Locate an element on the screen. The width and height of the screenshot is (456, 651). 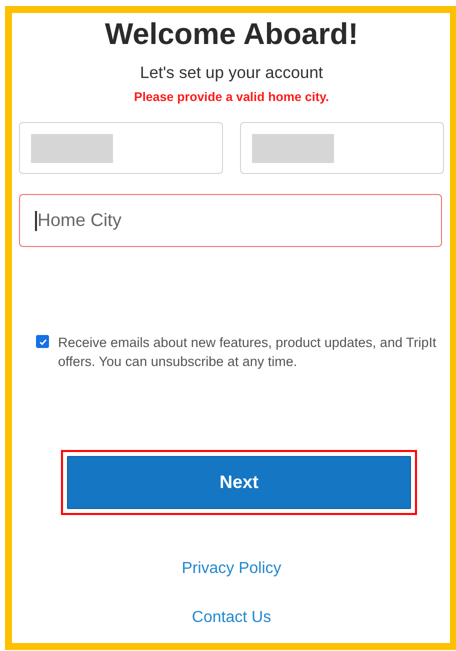
footer-link: Privacy Policy is located at coordinates (232, 569).